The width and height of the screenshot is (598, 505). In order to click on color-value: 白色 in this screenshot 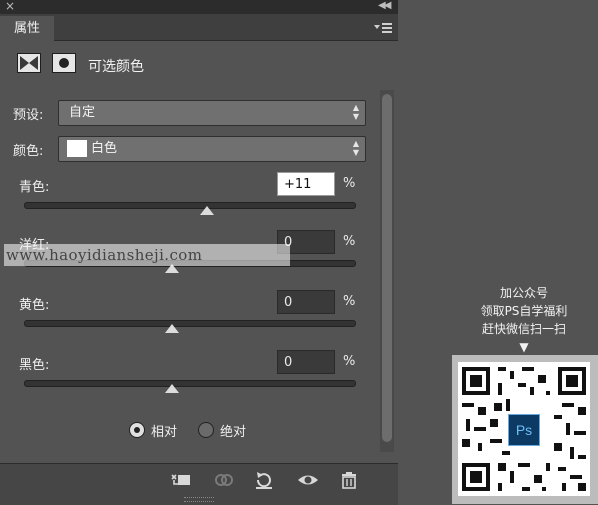, I will do `click(104, 148)`.